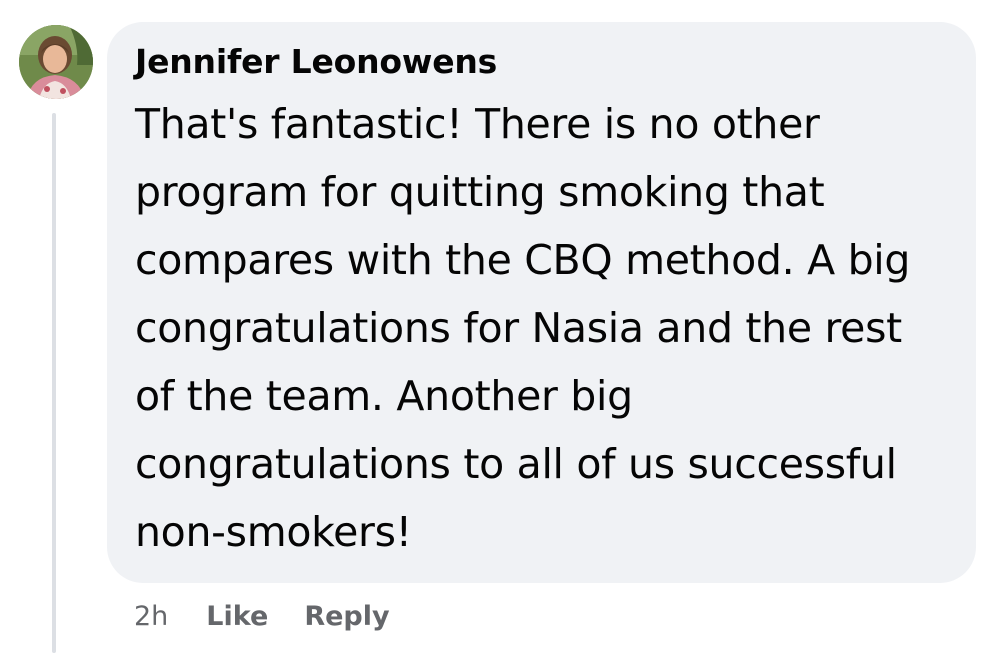 This screenshot has width=1000, height=653. I want to click on thread-line, so click(54, 383).